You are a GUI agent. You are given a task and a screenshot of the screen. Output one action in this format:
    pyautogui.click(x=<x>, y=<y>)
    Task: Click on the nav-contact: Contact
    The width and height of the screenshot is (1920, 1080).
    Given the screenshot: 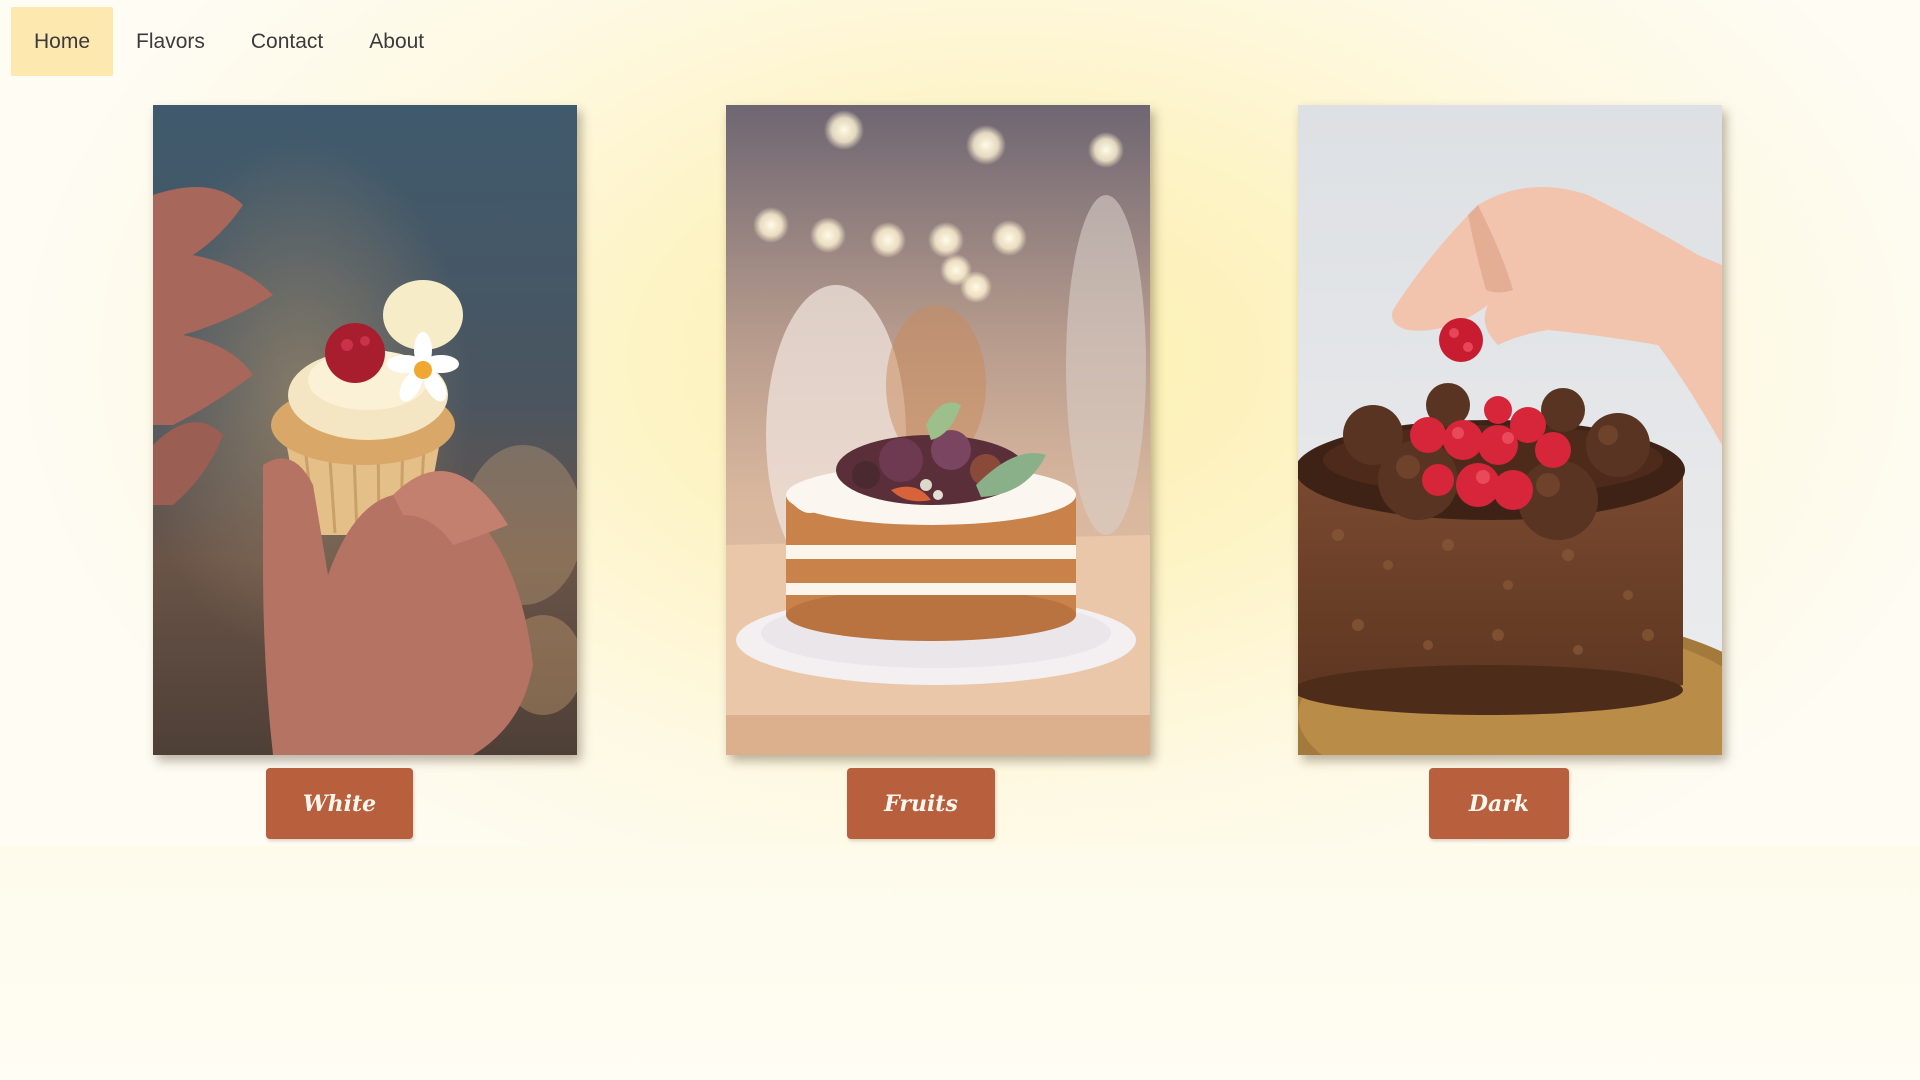 What is the action you would take?
    pyautogui.click(x=287, y=41)
    